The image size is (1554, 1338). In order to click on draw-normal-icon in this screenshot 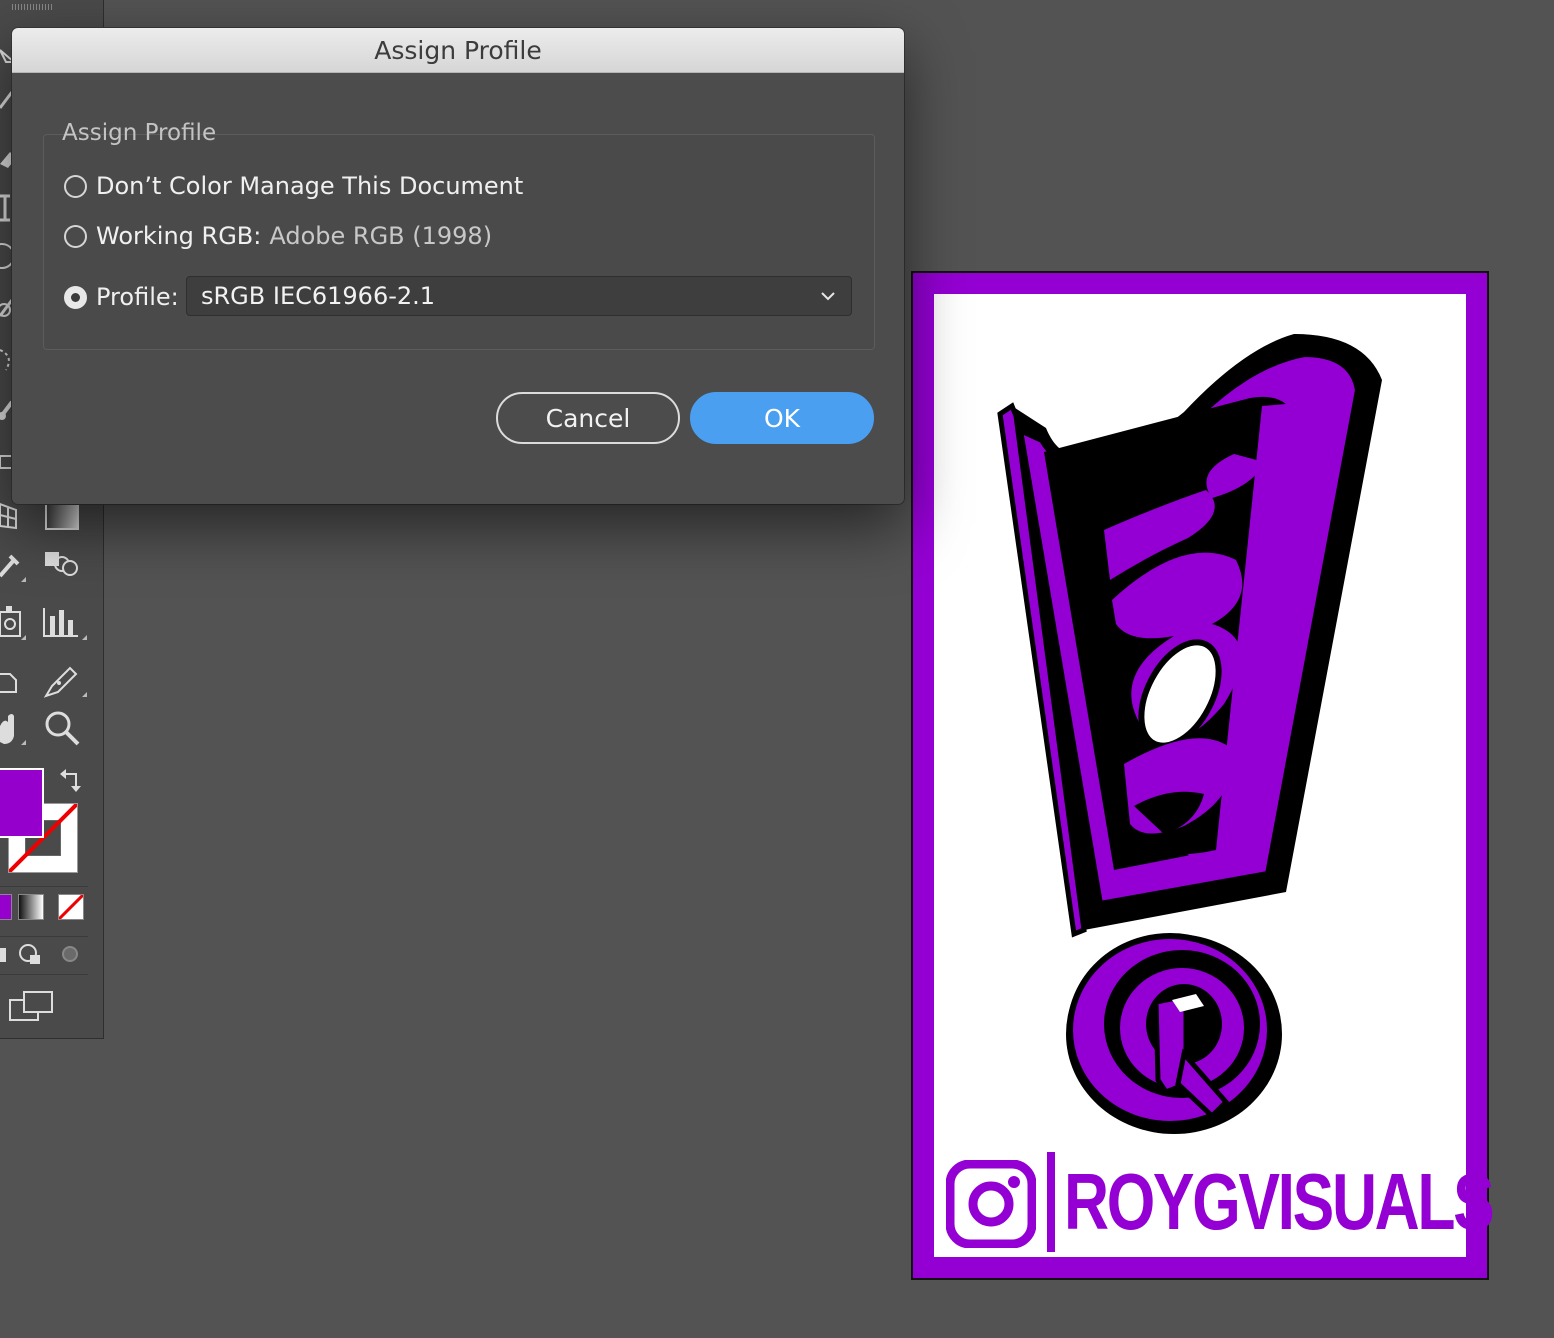, I will do `click(5, 955)`.